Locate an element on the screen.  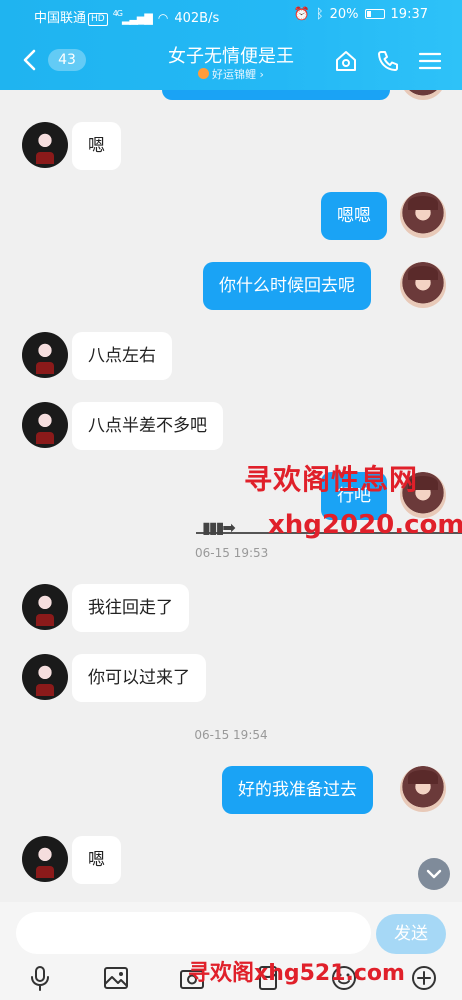
timestamp: 06-15 19:54 is located at coordinates (231, 735).